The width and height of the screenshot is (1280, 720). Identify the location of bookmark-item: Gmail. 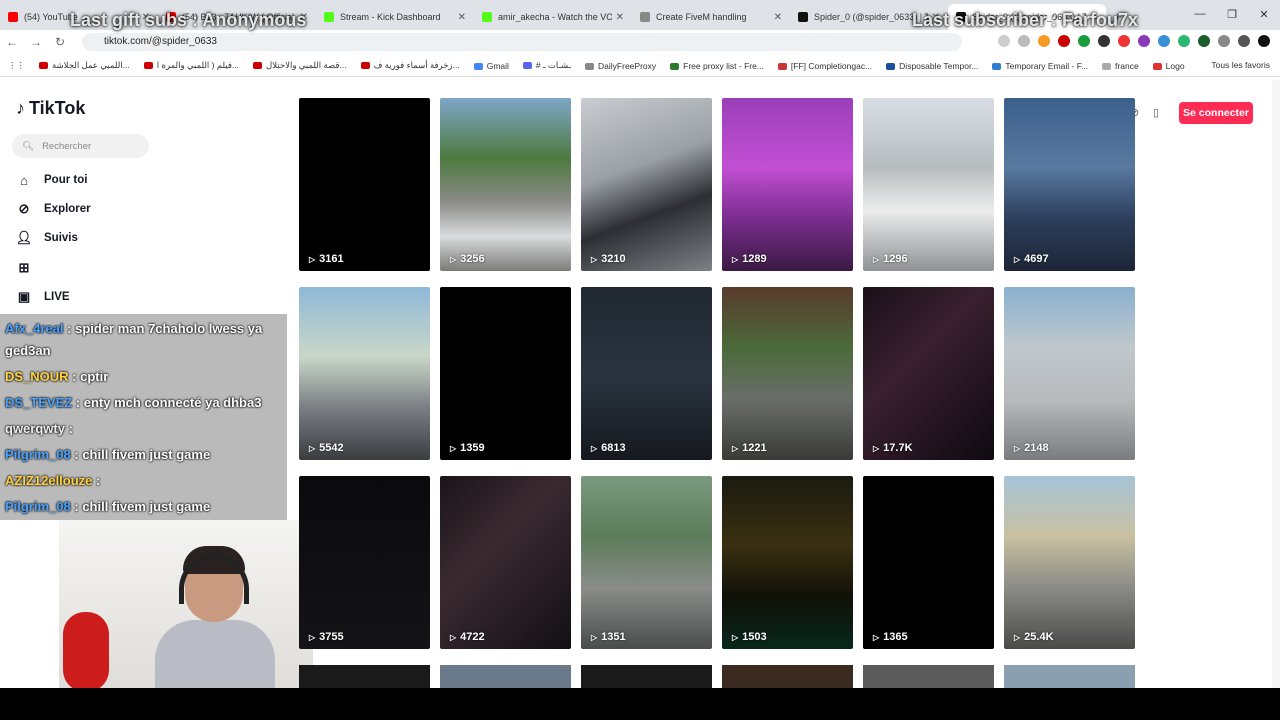
(491, 66).